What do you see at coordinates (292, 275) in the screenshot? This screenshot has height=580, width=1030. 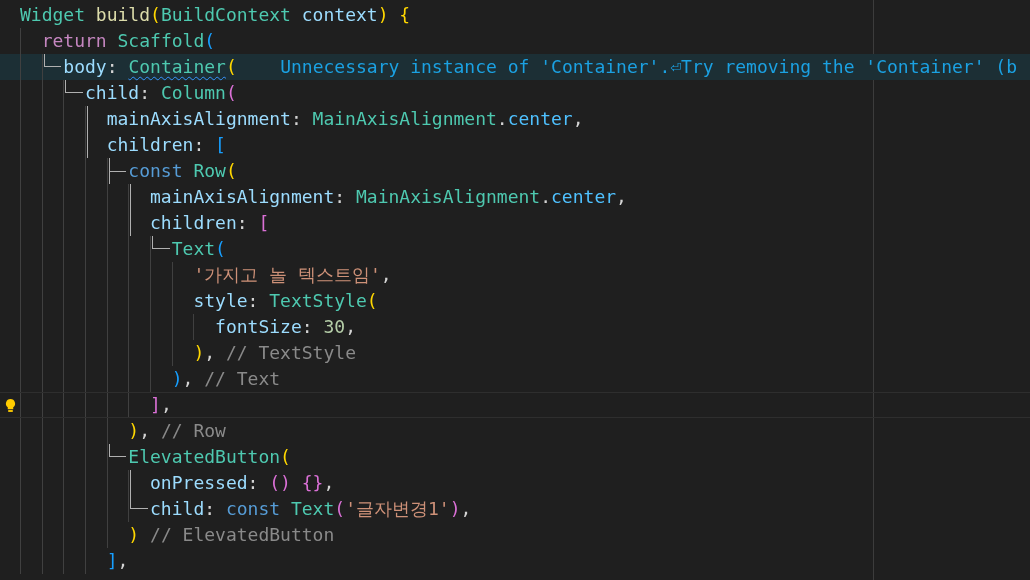 I see `code-line: '가지고 놀 텍스트임',` at bounding box center [292, 275].